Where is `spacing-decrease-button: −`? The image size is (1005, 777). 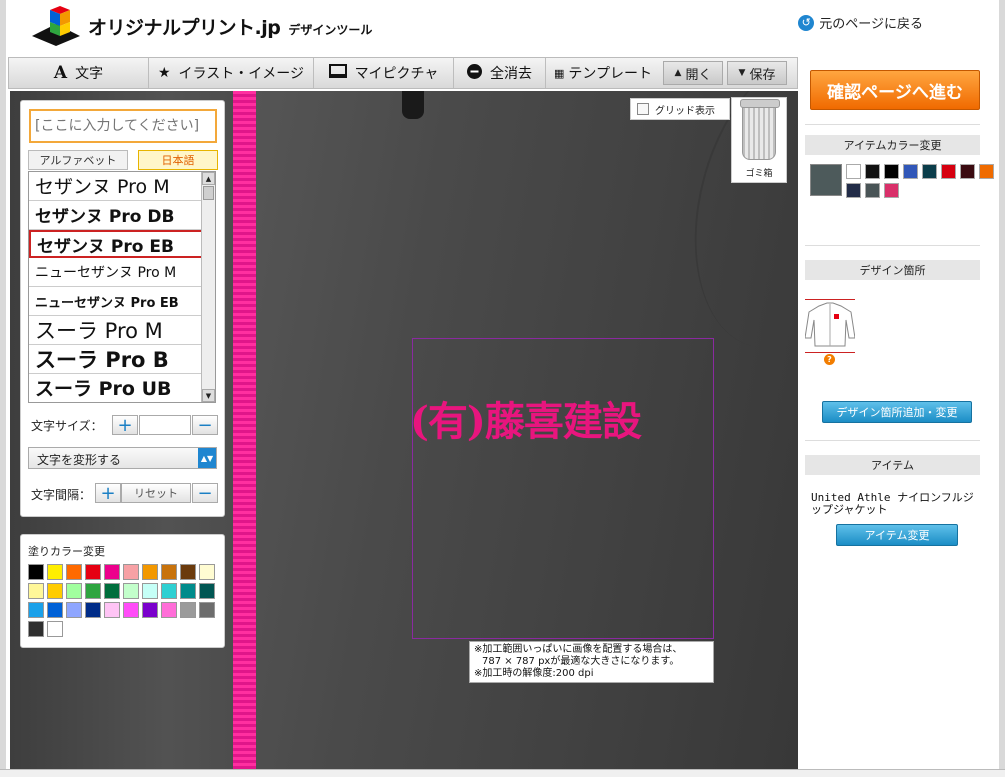
spacing-decrease-button: − is located at coordinates (205, 493).